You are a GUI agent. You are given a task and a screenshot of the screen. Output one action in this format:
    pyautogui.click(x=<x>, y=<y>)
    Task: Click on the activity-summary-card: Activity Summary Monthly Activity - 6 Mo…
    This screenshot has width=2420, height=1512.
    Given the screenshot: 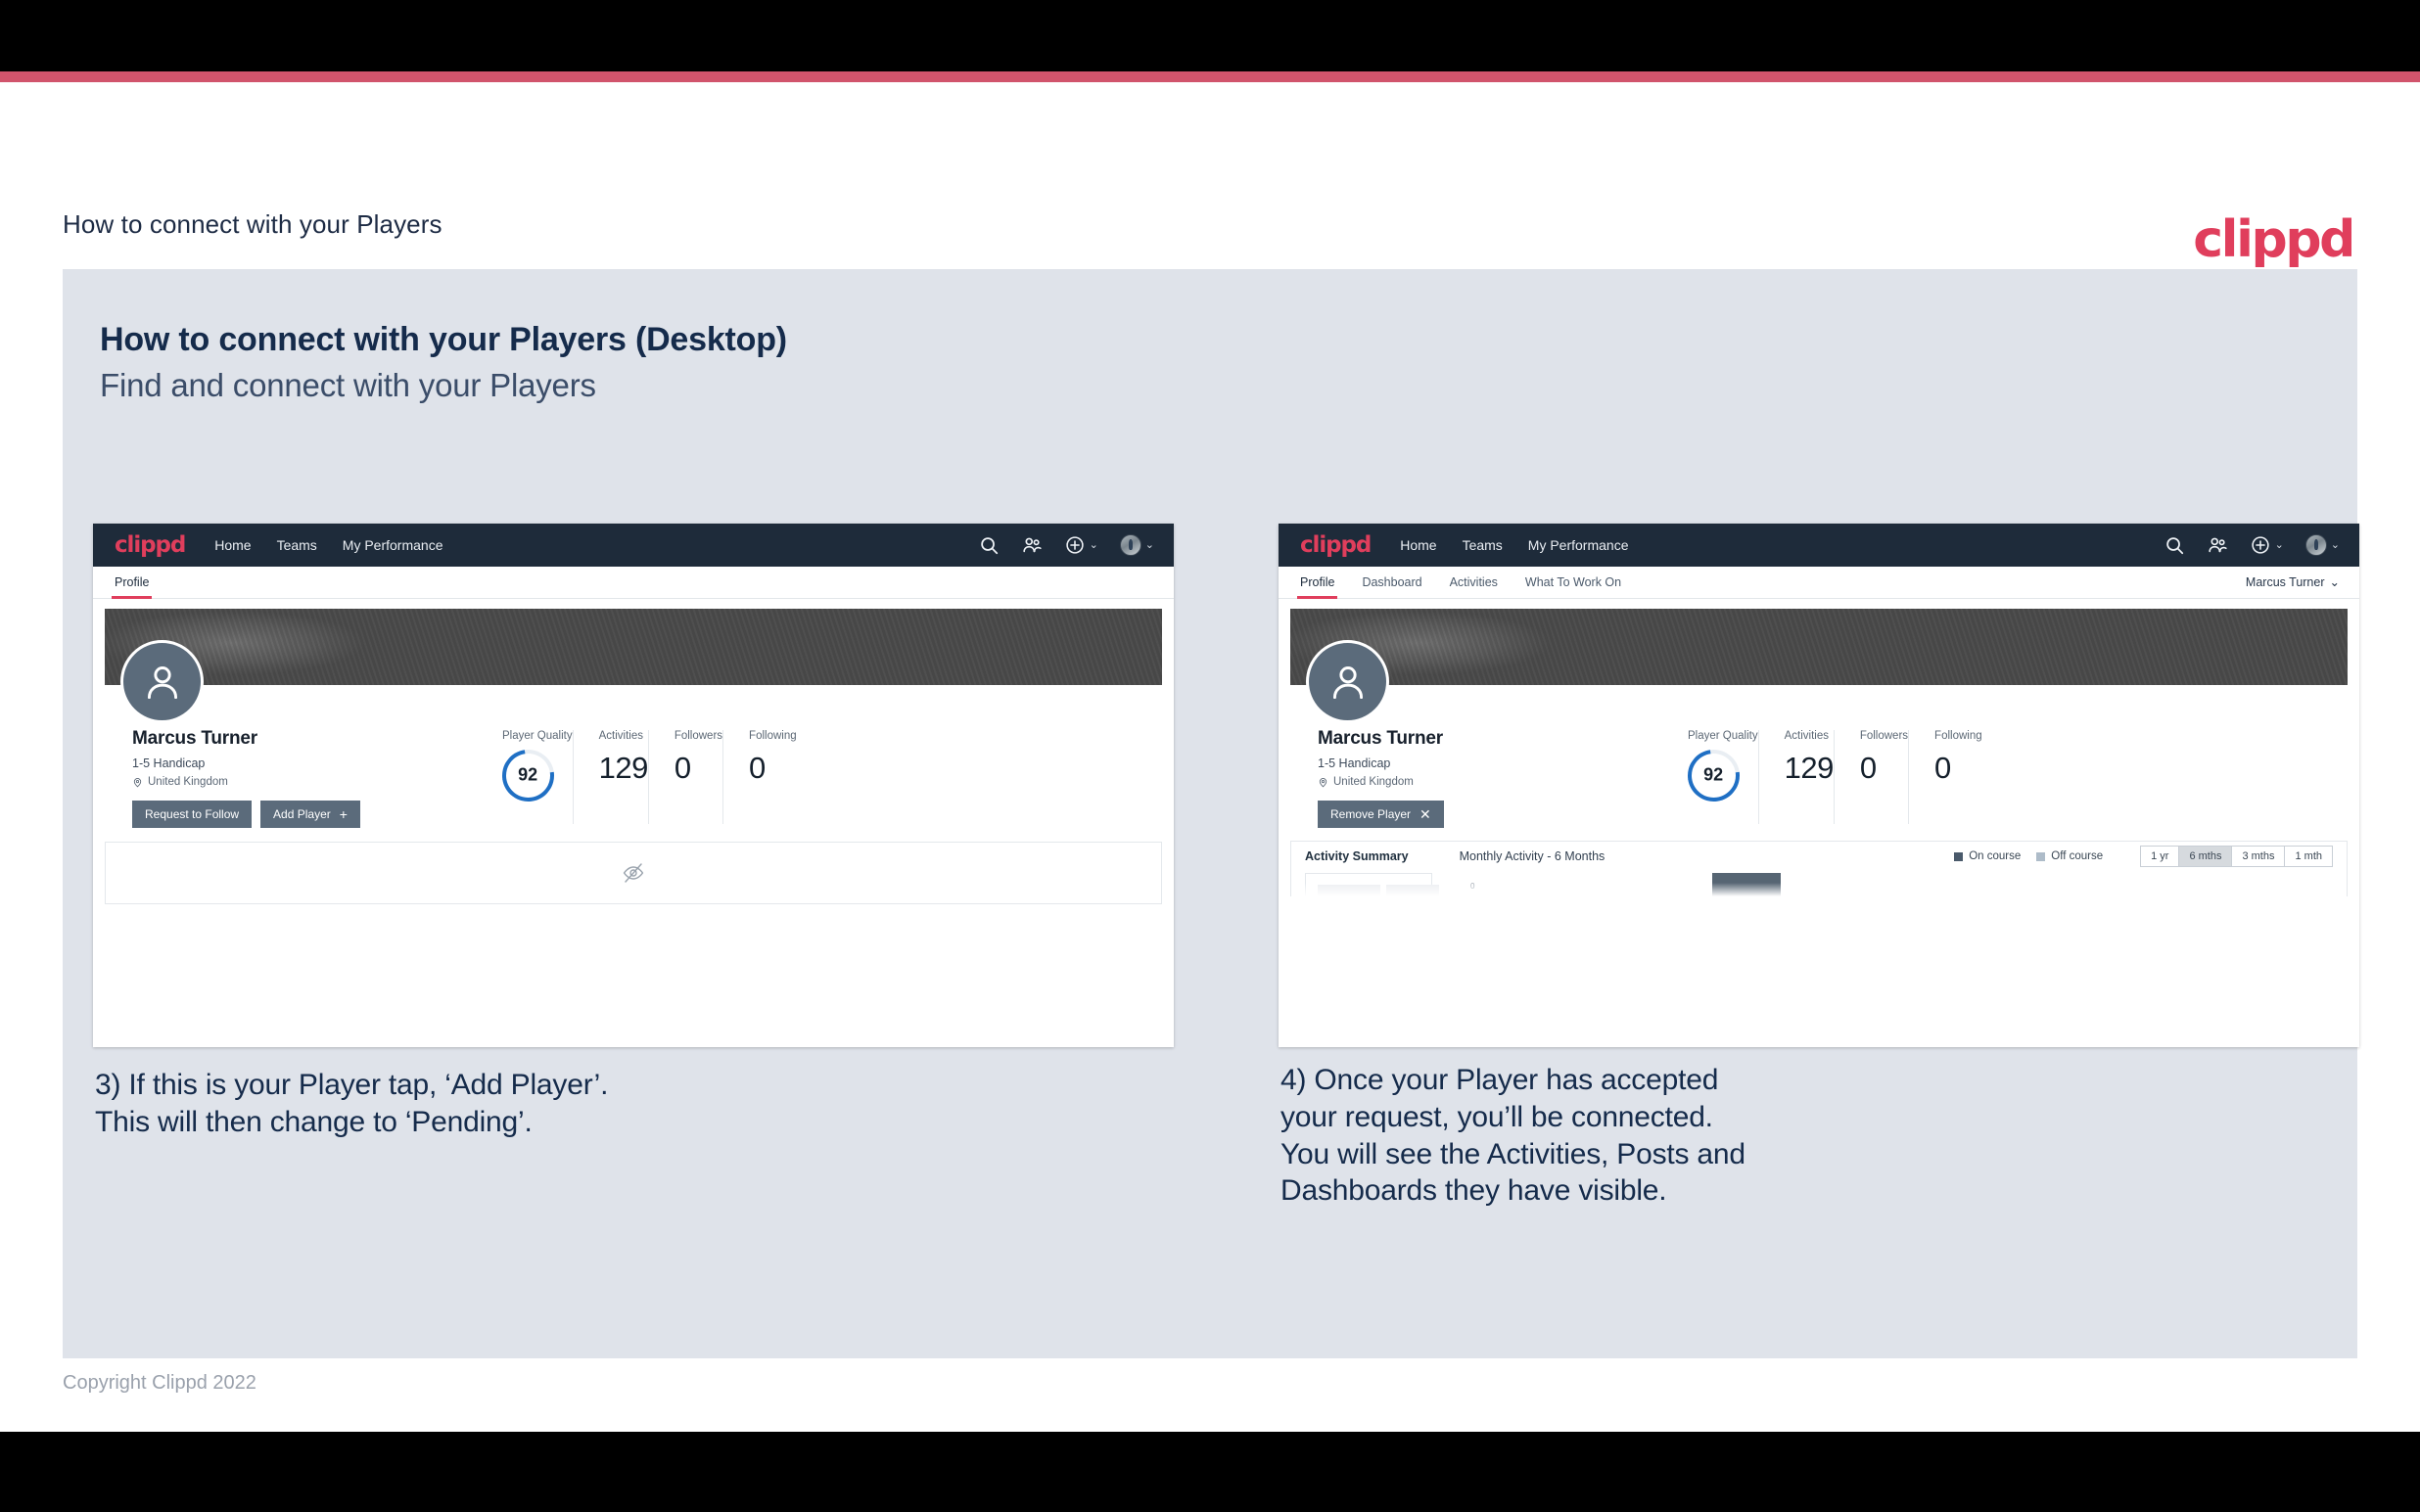 What is the action you would take?
    pyautogui.click(x=1819, y=868)
    